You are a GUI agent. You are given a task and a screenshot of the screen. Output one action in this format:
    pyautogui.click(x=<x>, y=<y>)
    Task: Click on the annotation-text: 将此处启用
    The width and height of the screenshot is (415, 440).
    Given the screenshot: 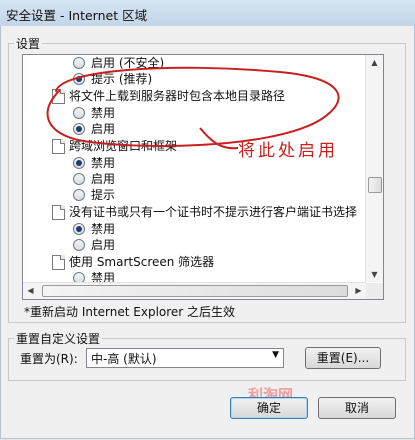 What is the action you would take?
    pyautogui.click(x=288, y=151)
    